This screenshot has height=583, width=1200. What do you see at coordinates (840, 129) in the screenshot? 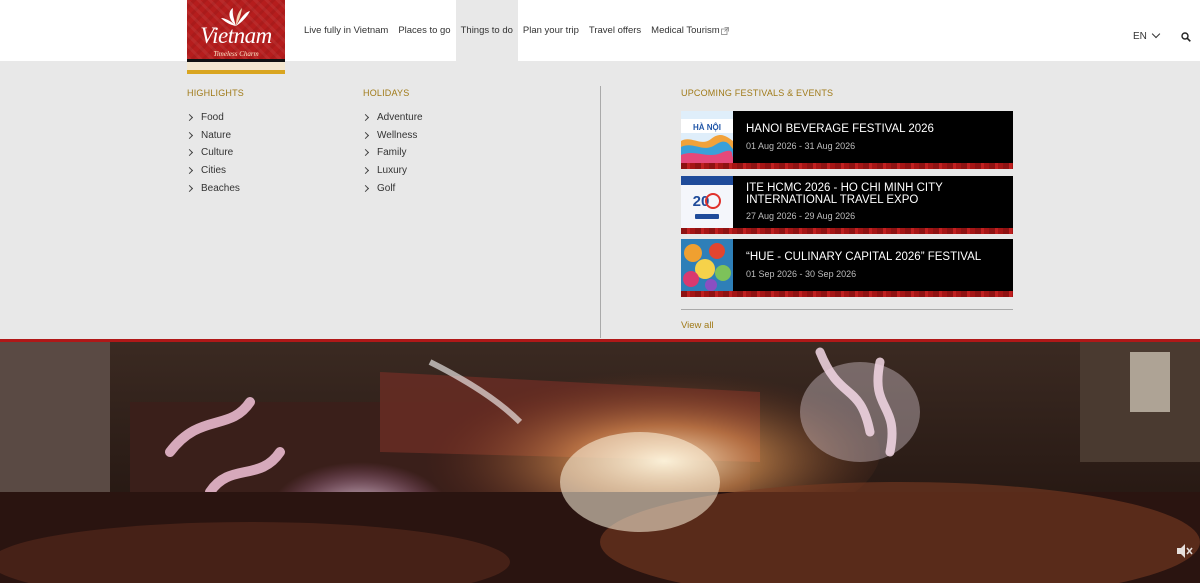
I see `event-title: HANOI BEVERAGE FESTIVAL 2026` at bounding box center [840, 129].